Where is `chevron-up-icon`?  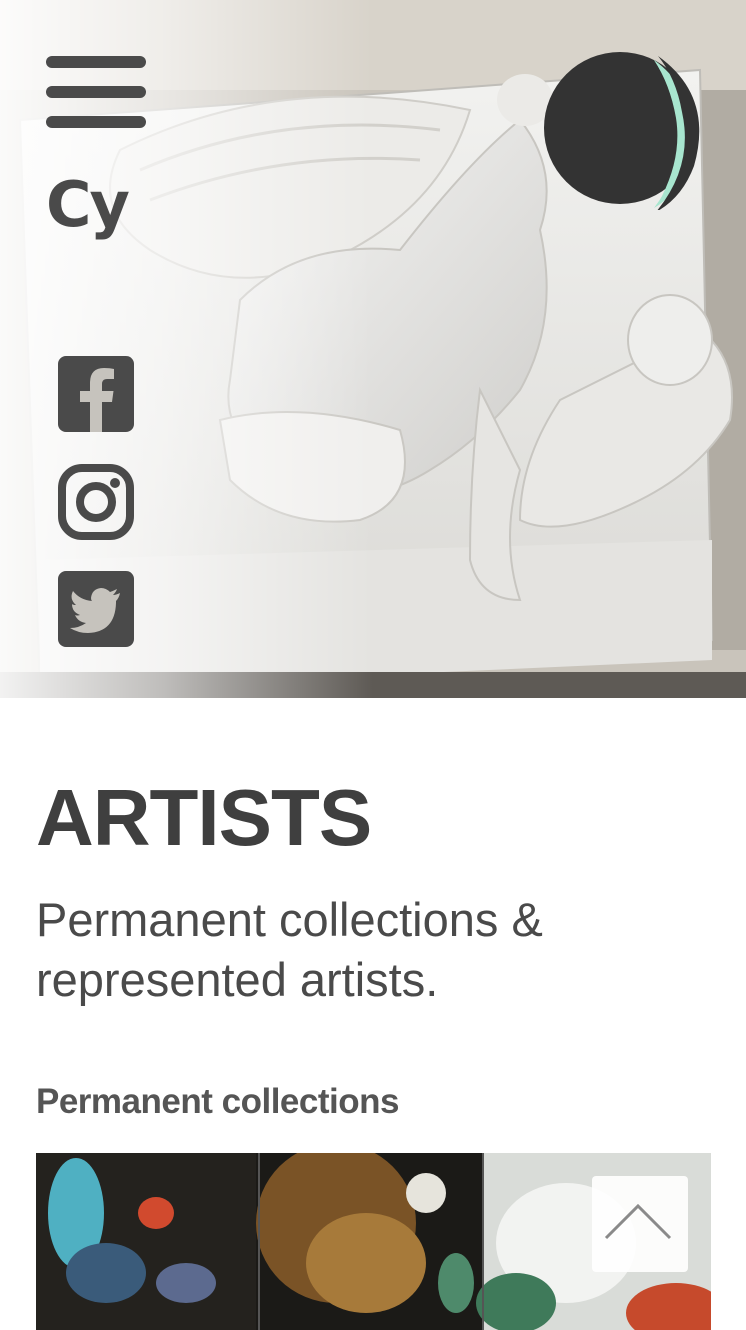
chevron-up-icon is located at coordinates (638, 1221).